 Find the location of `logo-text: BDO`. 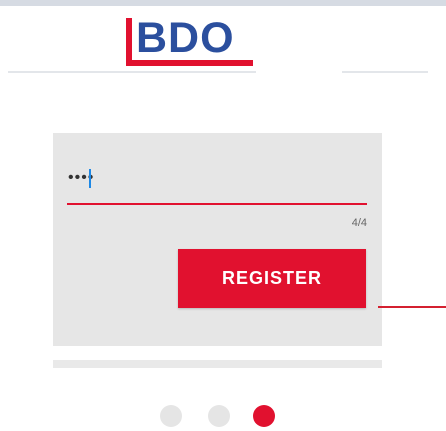

logo-text: BDO is located at coordinates (185, 38).